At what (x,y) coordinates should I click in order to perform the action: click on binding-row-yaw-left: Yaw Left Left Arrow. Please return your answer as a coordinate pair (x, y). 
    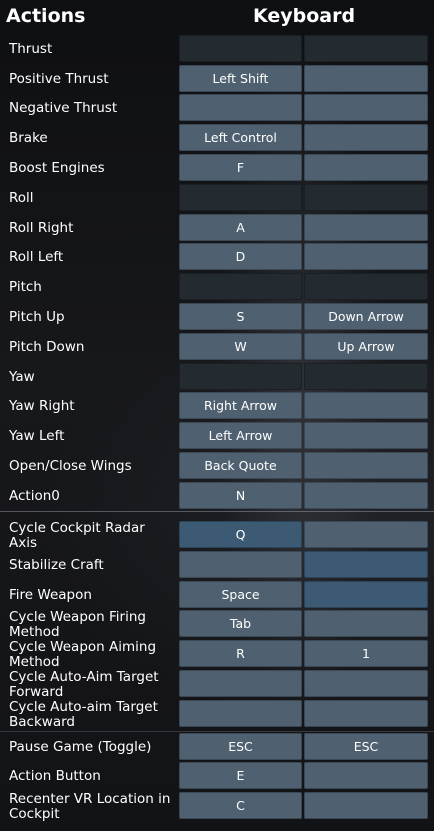
    Looking at the image, I should click on (217, 436).